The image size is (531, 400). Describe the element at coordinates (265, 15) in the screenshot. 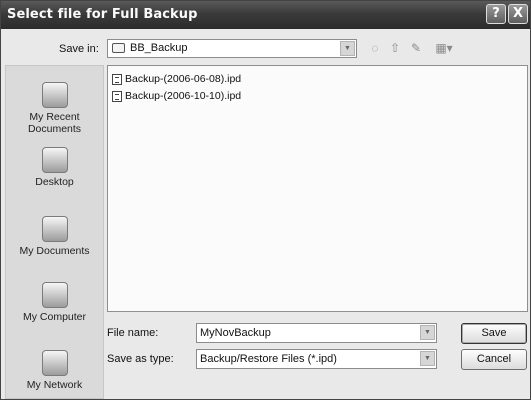

I see `title-bar: Select file for Full Backup ? X` at that location.